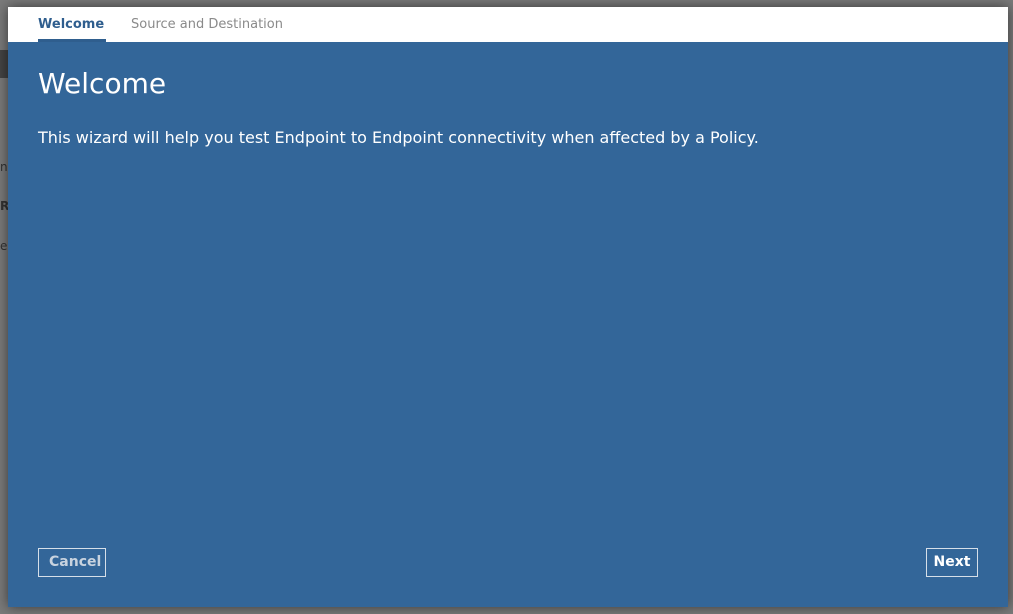  What do you see at coordinates (508, 24) in the screenshot?
I see `wizard-tab-bar: Welcome Source and Destination` at bounding box center [508, 24].